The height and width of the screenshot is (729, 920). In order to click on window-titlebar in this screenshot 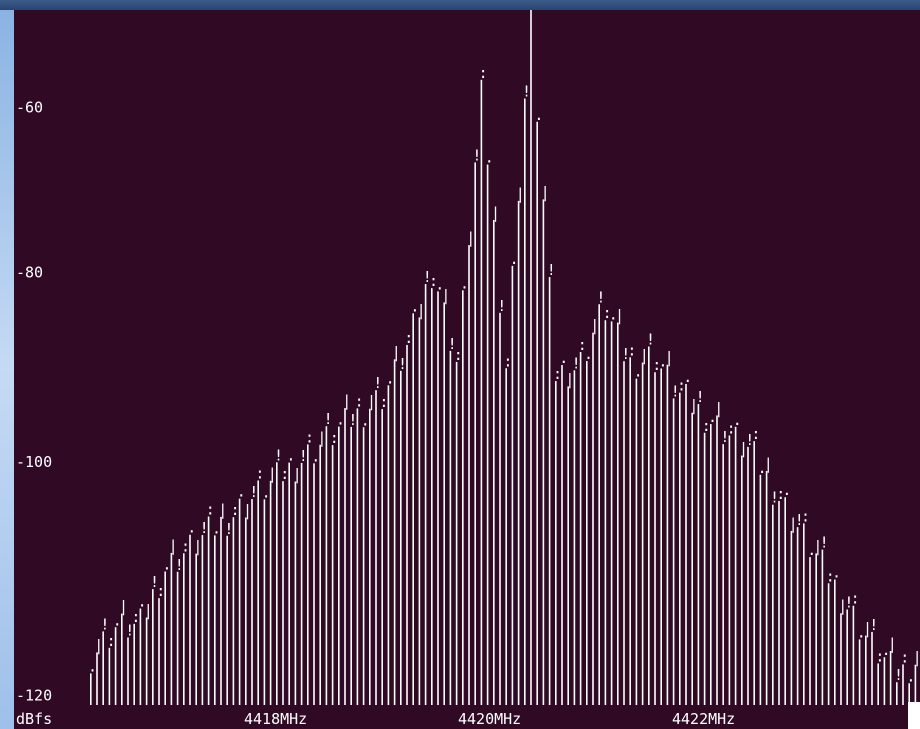, I will do `click(460, 5)`.